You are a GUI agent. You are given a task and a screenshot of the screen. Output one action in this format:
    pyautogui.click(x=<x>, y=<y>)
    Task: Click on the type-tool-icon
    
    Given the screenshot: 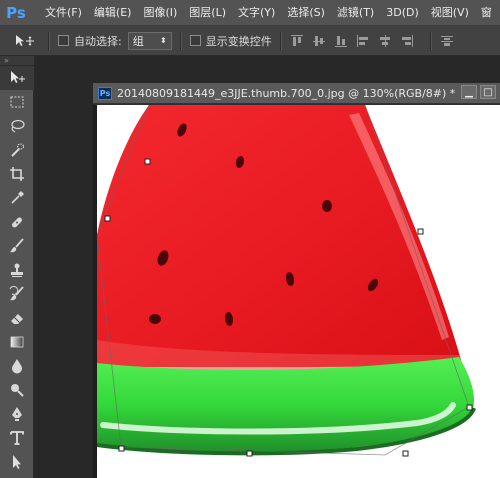 What is the action you would take?
    pyautogui.click(x=17, y=438)
    